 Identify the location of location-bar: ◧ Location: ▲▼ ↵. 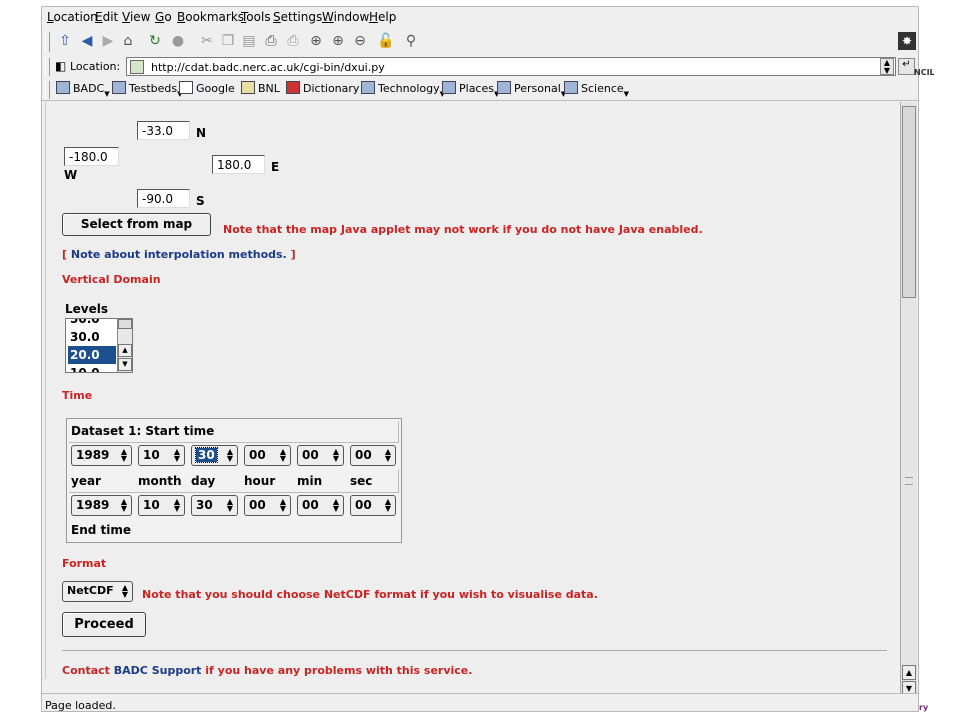
(480, 67).